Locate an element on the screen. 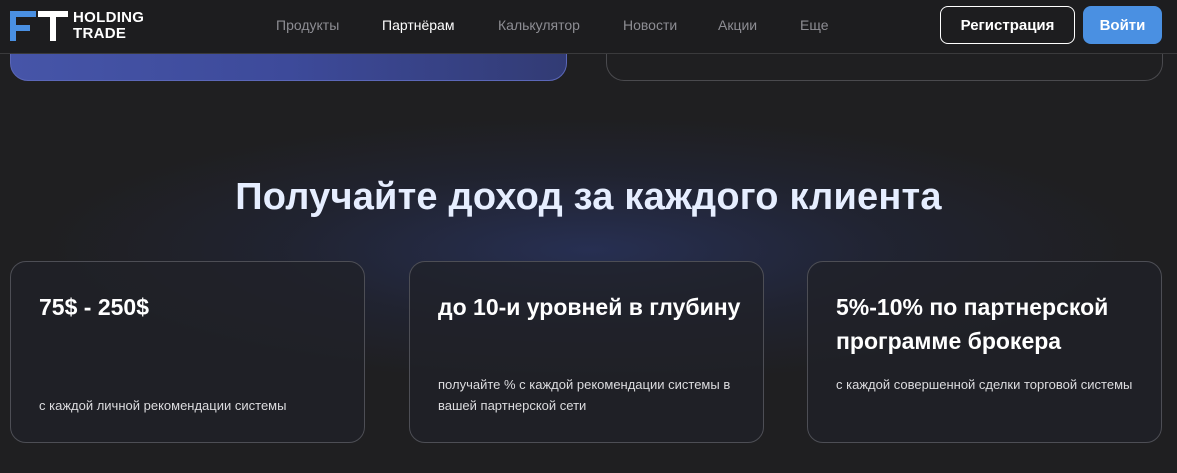 The width and height of the screenshot is (1177, 473). section-title: Получайте доход за каждого клиента is located at coordinates (588, 197).